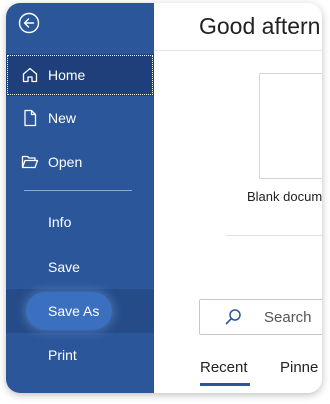 This screenshot has width=330, height=404. Describe the element at coordinates (67, 75) in the screenshot. I see `sidebar-item-label: Home` at that location.